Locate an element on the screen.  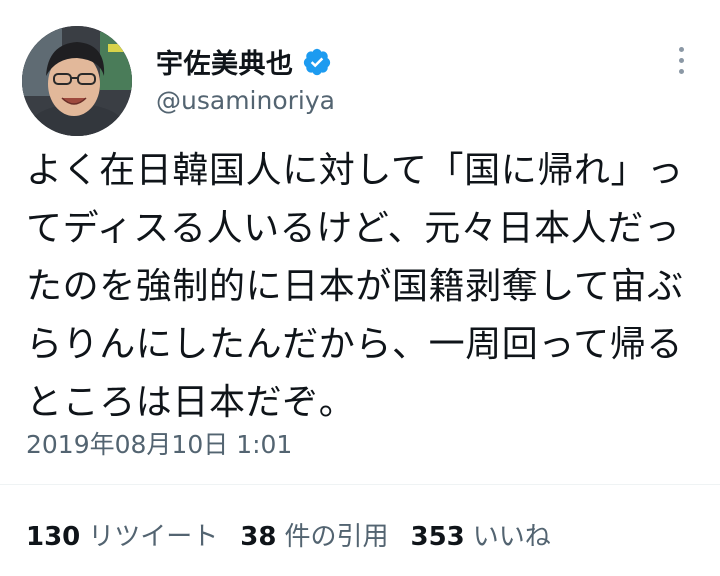
tweet-timestamp: 2019年08月10日 1:01 is located at coordinates (159, 443).